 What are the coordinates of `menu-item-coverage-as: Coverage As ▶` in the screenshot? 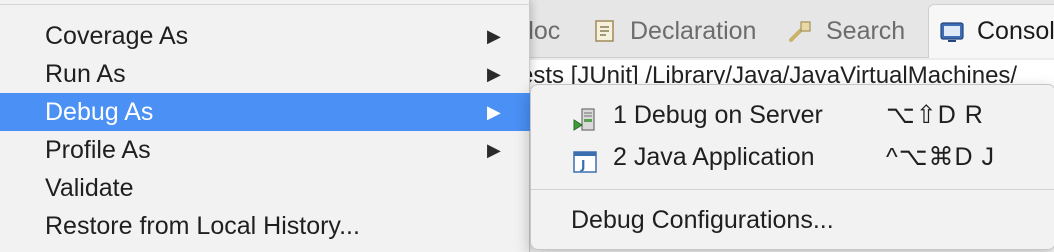 It's located at (265, 36).